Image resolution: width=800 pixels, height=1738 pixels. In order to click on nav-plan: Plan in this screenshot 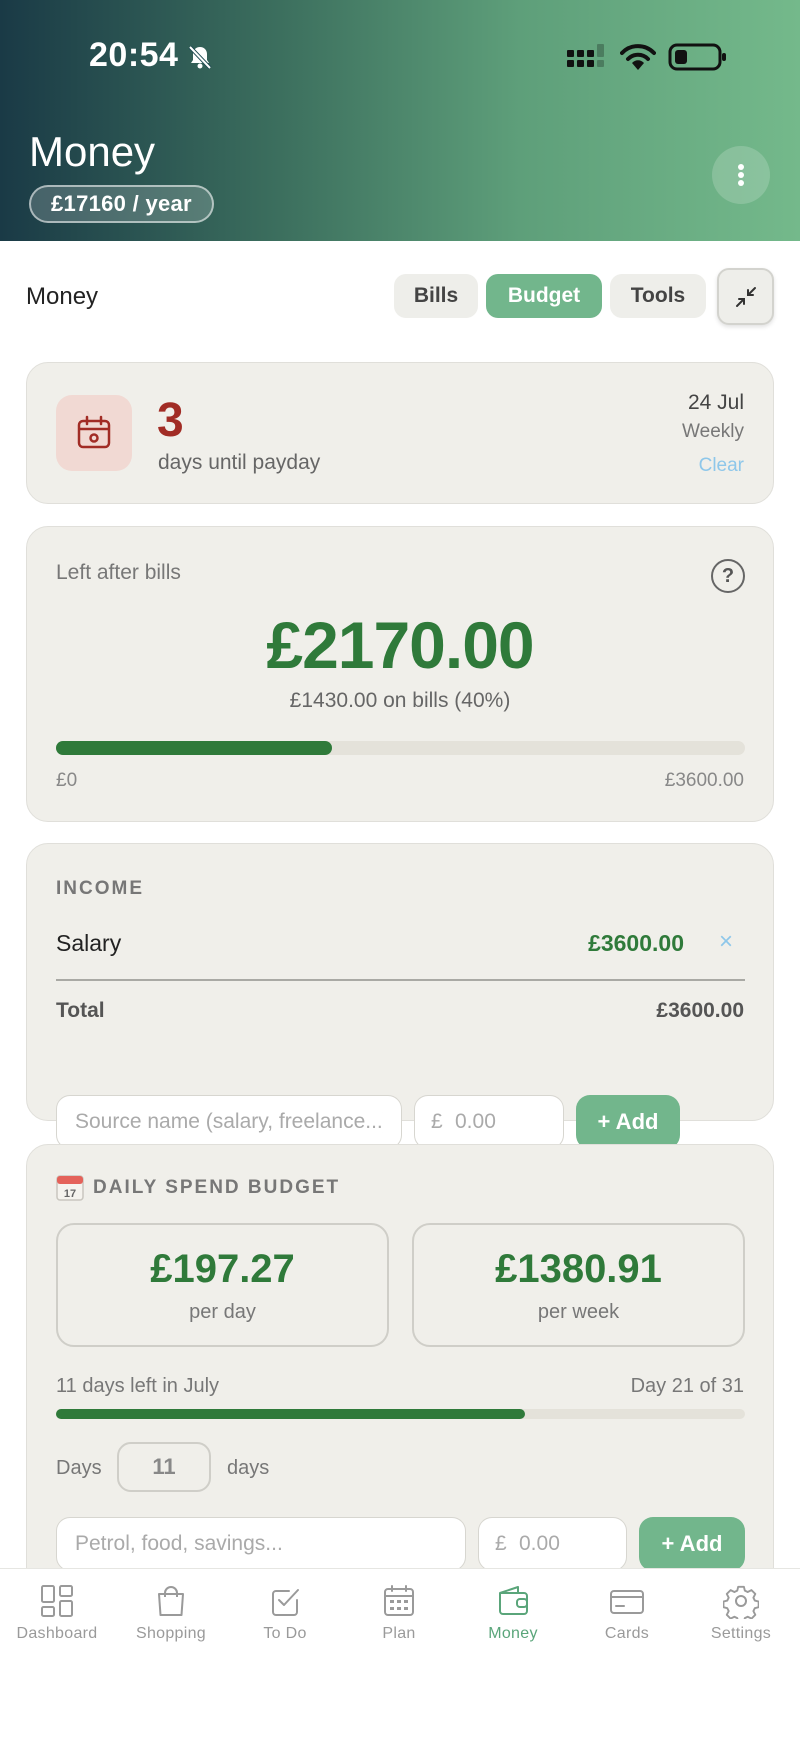, I will do `click(399, 1613)`.